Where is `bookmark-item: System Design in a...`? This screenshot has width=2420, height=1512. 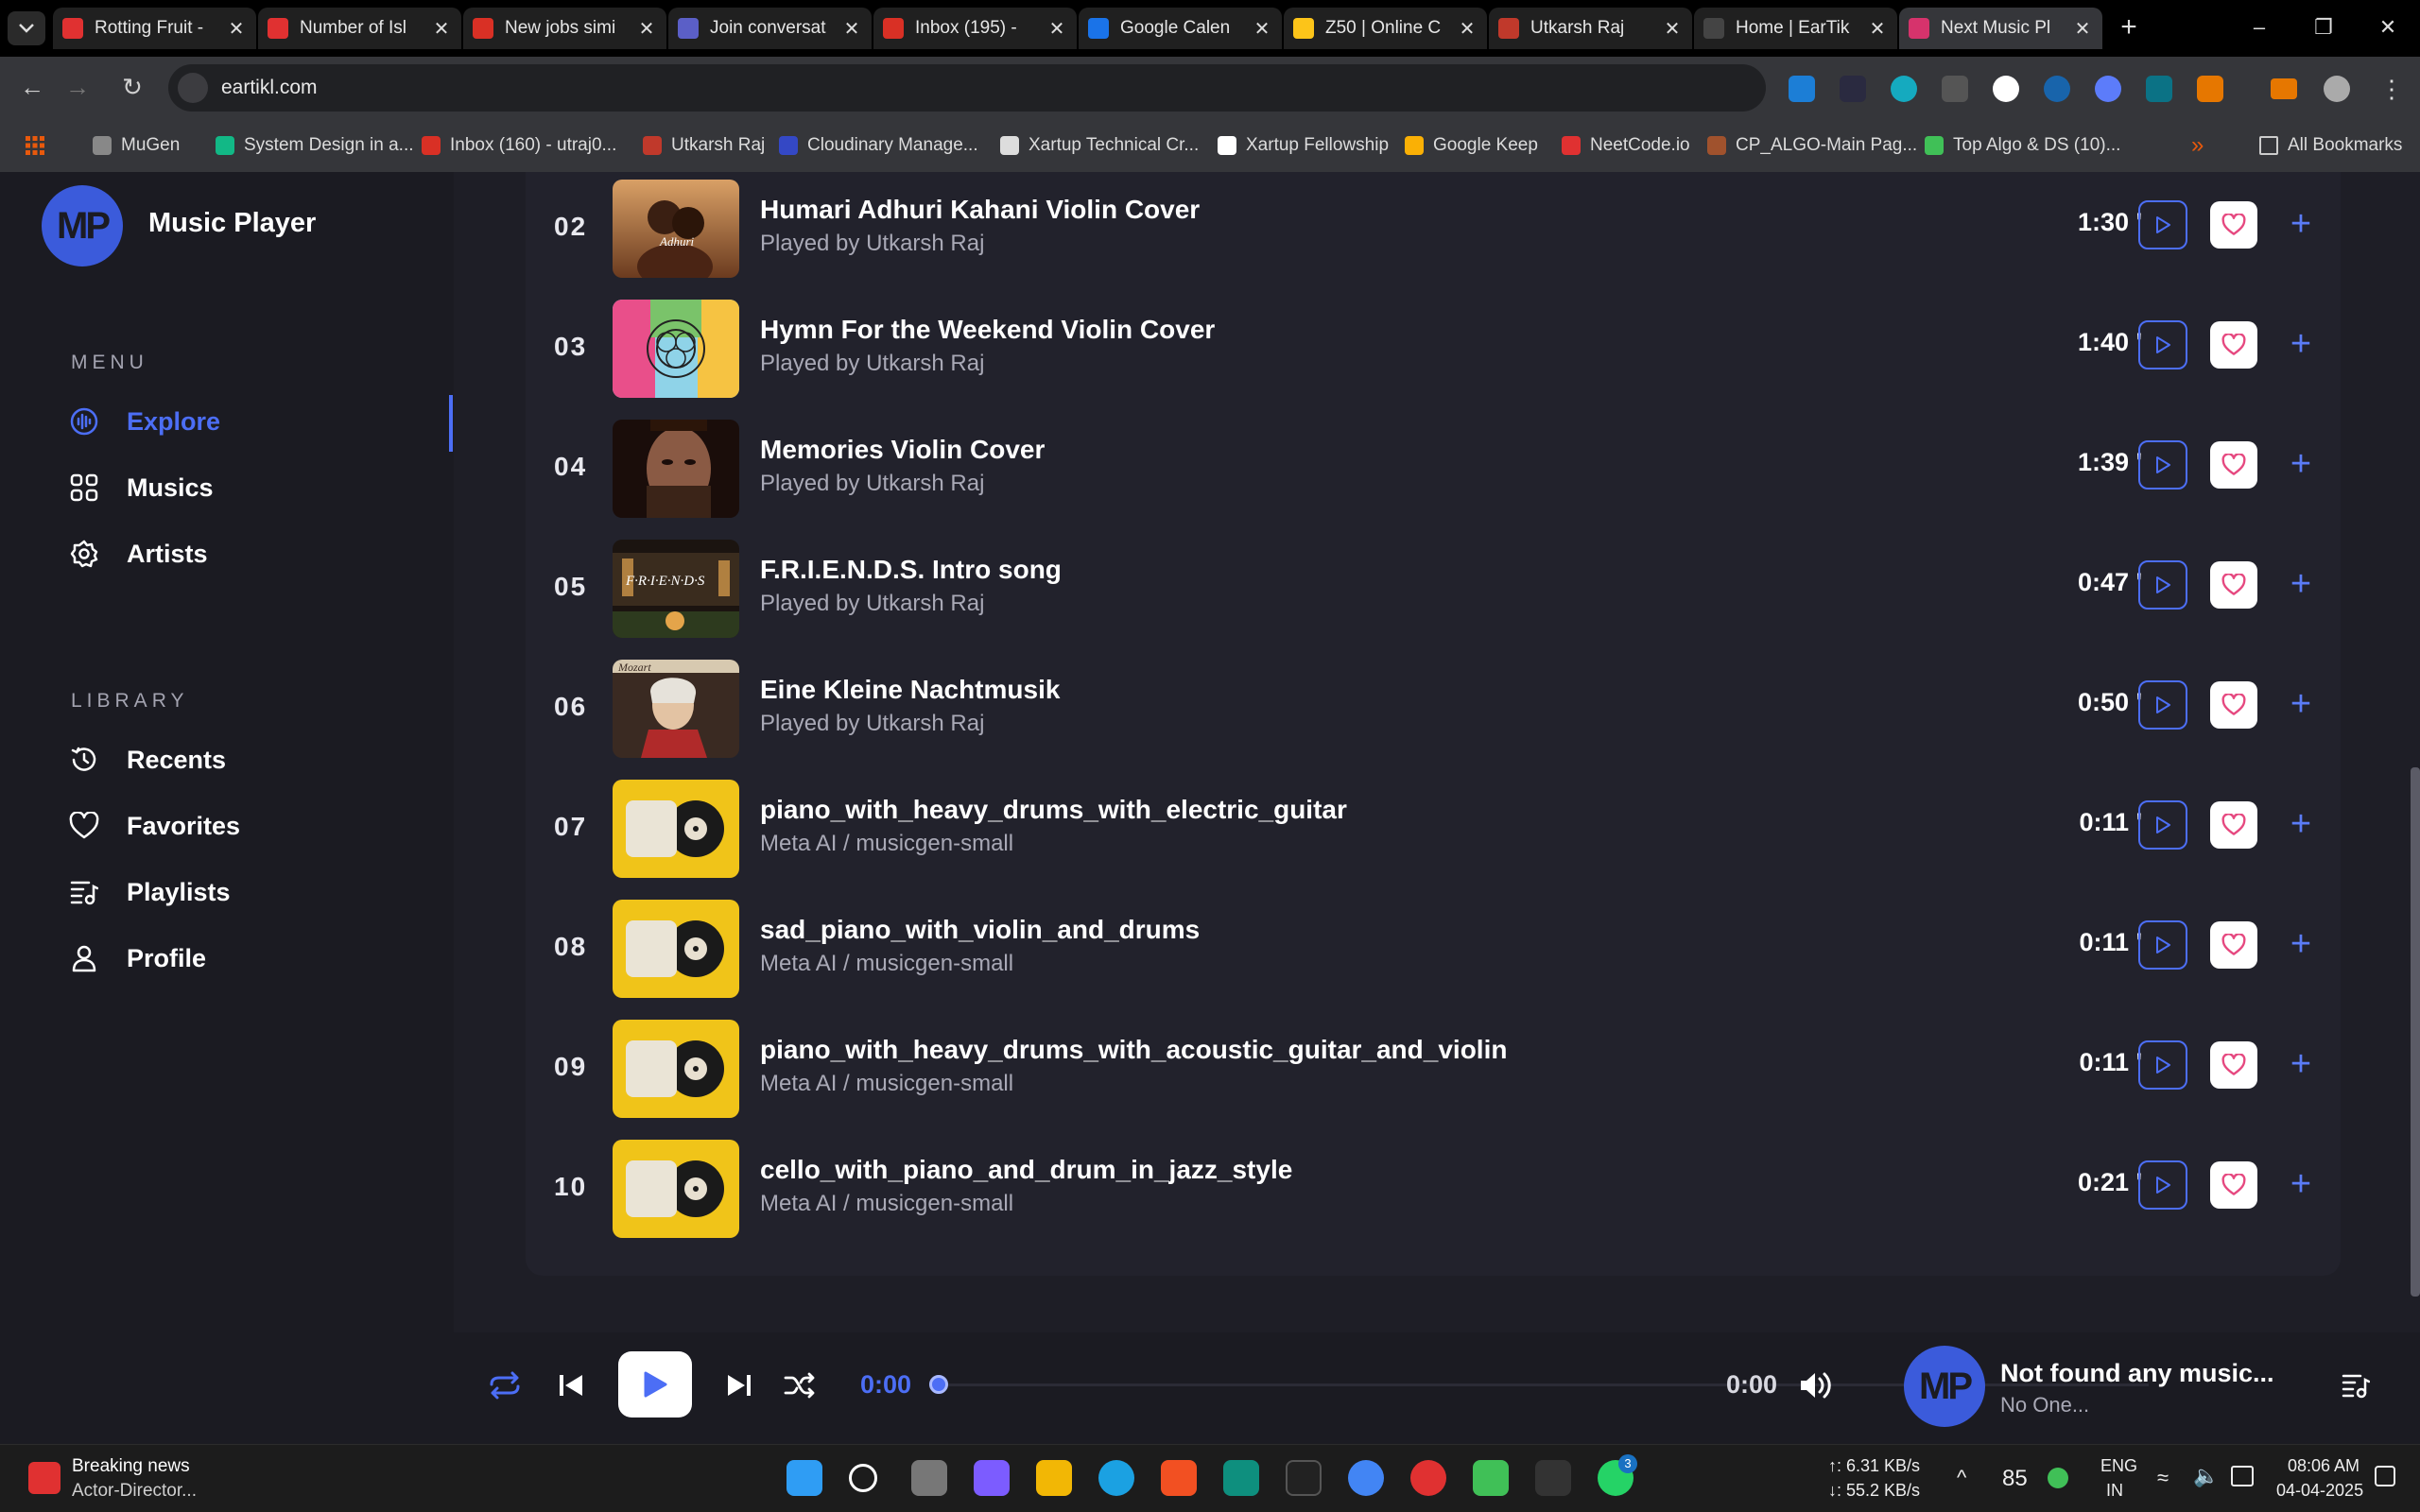 bookmark-item: System Design in a... is located at coordinates (315, 145).